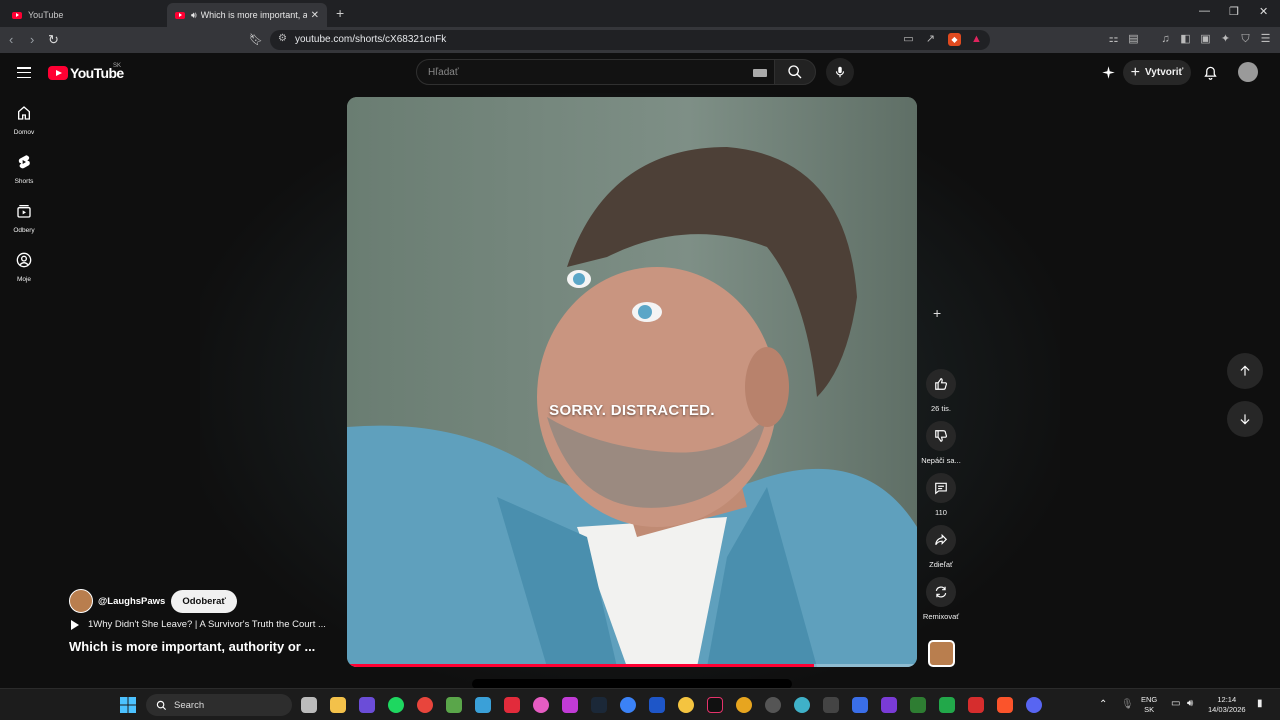 The image size is (1280, 720). I want to click on windows-start-icon, so click(128, 705).